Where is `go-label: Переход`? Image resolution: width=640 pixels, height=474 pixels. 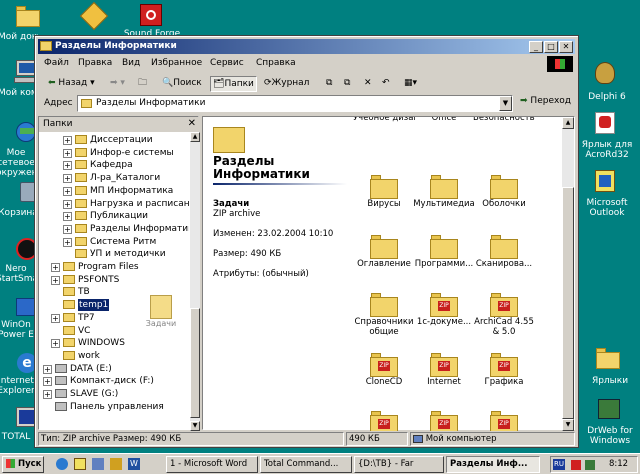
go-label: Переход is located at coordinates (551, 101).